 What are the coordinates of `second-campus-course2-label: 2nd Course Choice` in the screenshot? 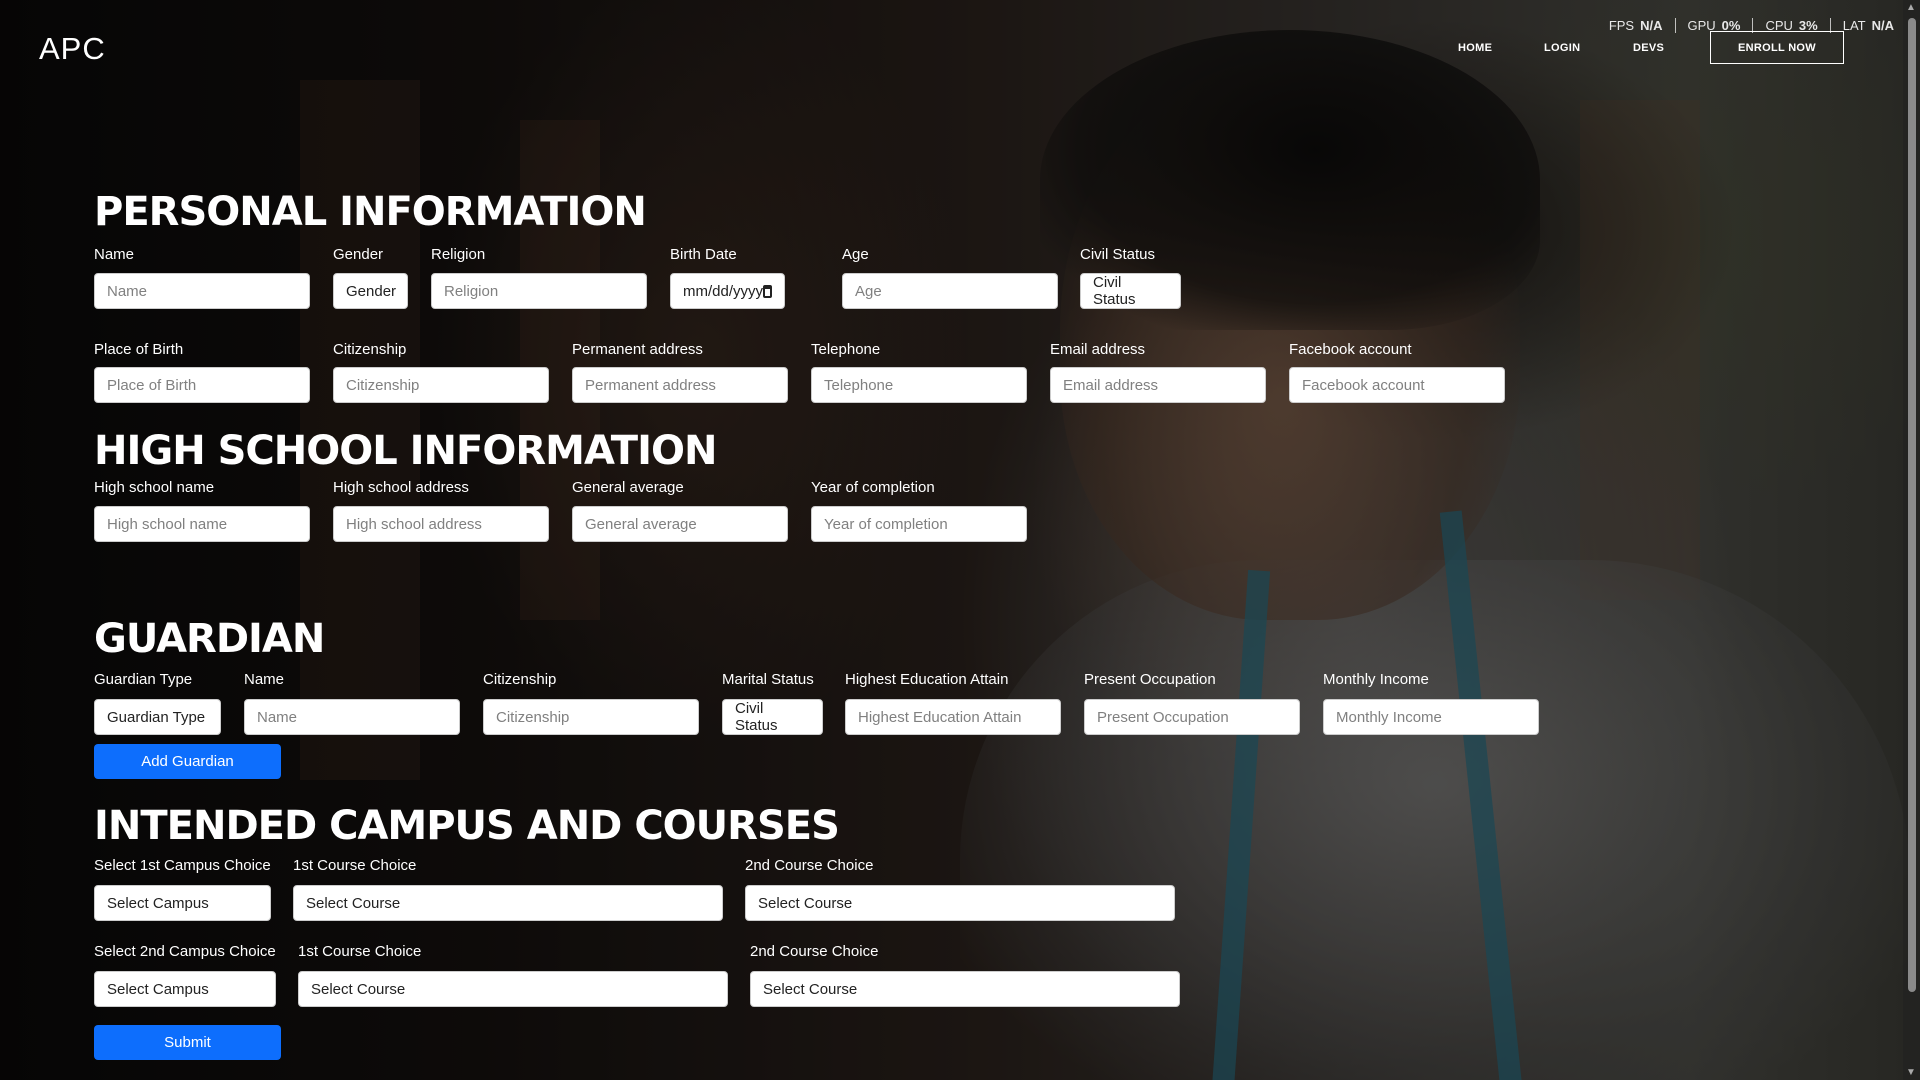 It's located at (814, 951).